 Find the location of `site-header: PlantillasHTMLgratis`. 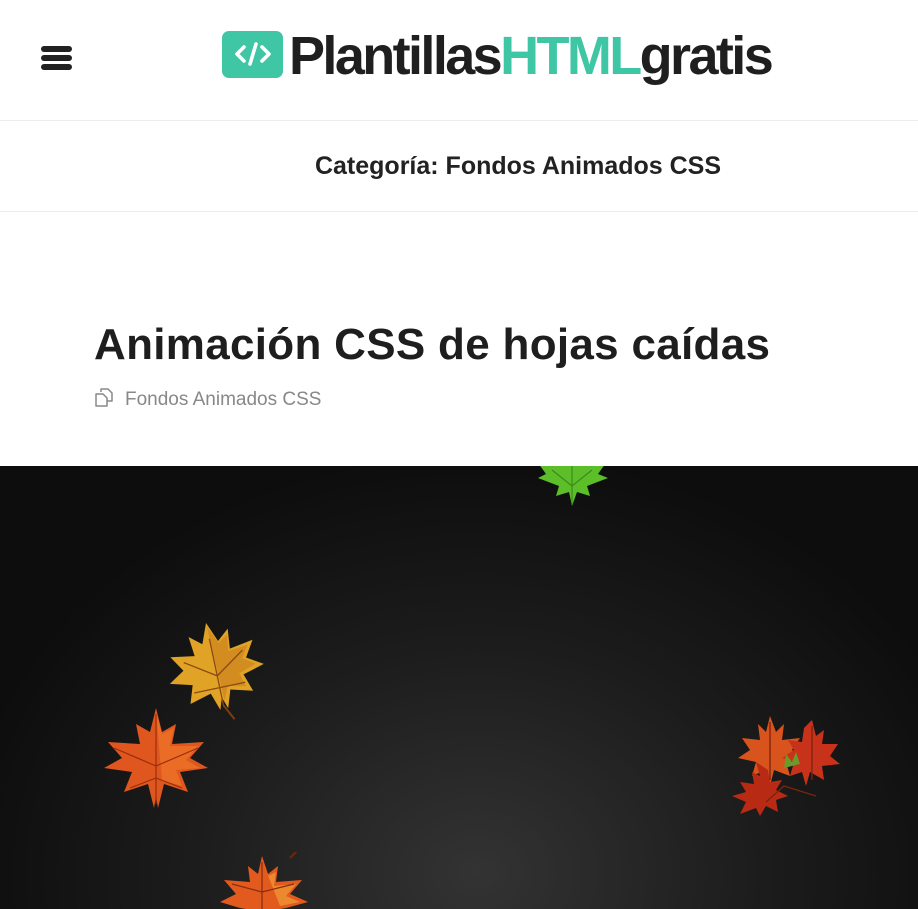

site-header: PlantillasHTMLgratis is located at coordinates (459, 60).